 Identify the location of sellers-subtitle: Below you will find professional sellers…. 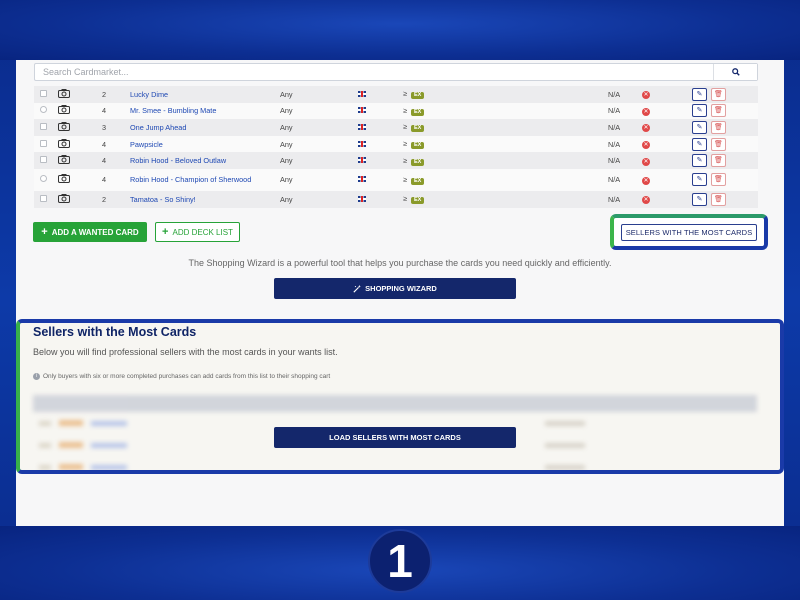
(185, 352).